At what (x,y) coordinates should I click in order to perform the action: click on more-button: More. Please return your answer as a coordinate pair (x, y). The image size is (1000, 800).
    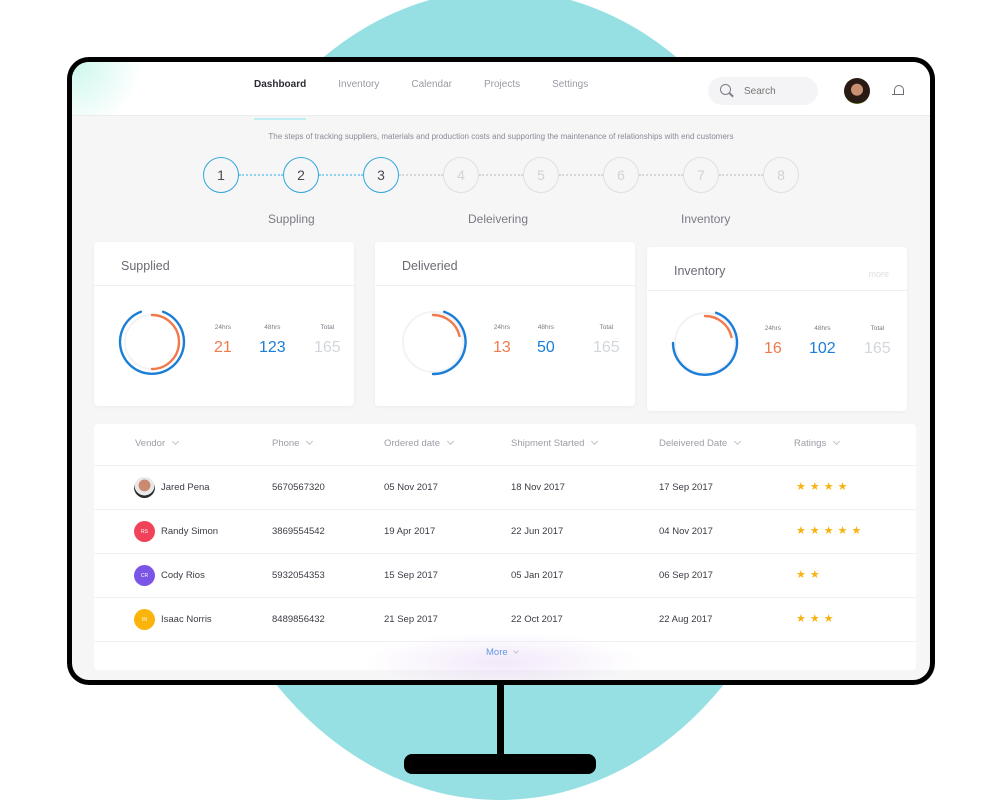
    Looking at the image, I should click on (502, 652).